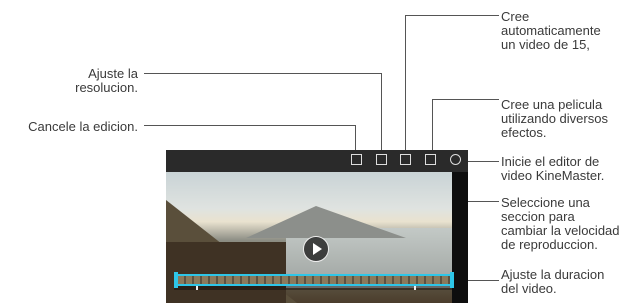  Describe the element at coordinates (83, 126) in the screenshot. I see `callout-cancel: Cancele la edicion.` at that location.